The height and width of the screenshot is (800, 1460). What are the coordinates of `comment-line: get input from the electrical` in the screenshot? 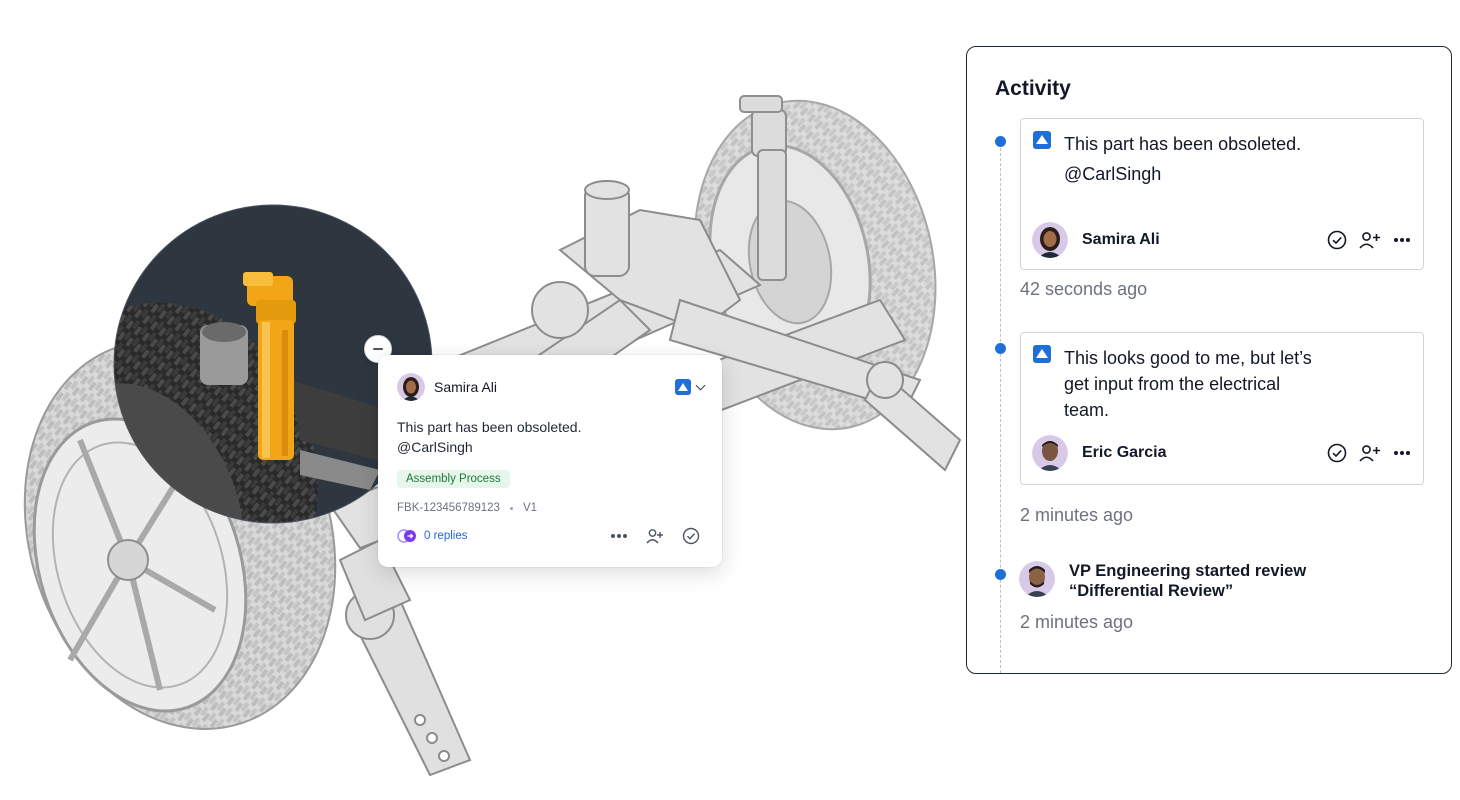 It's located at (1172, 384).